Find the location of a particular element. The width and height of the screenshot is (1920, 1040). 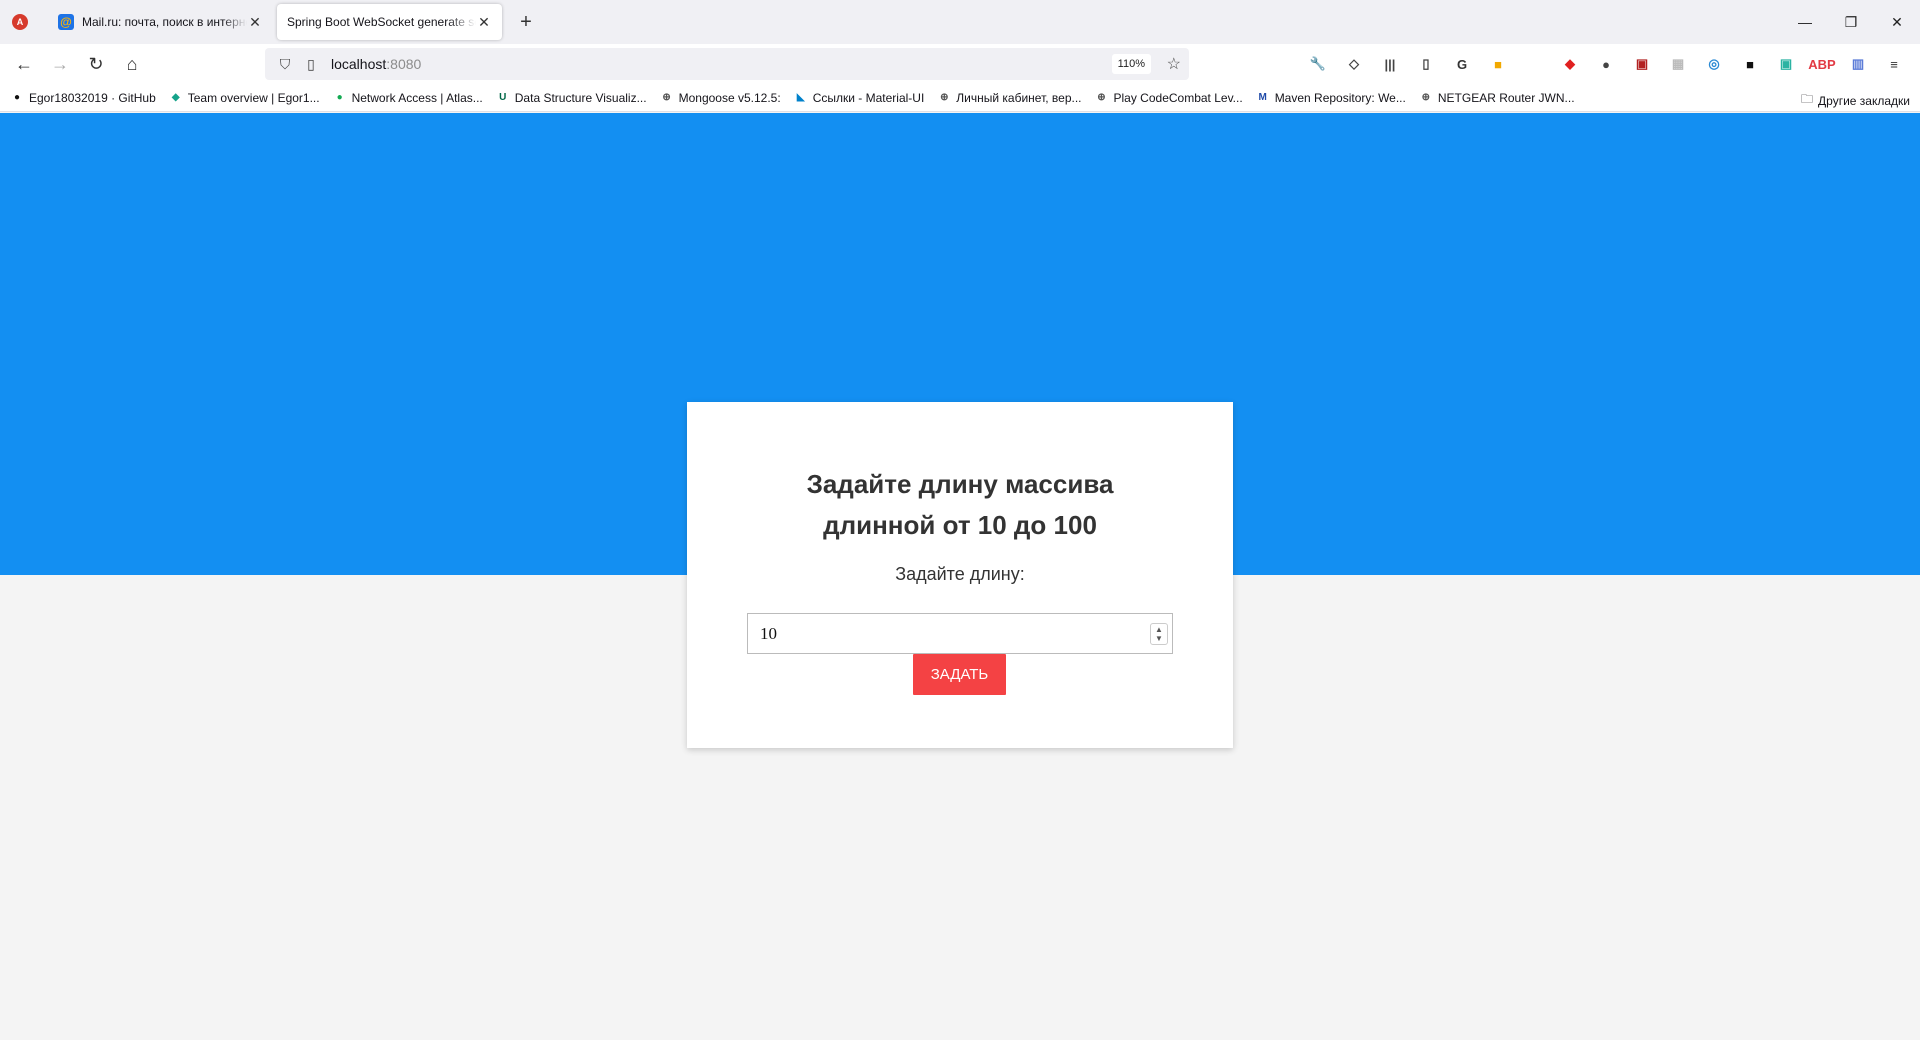

library-icon-glyph: ||| is located at coordinates (1390, 64).